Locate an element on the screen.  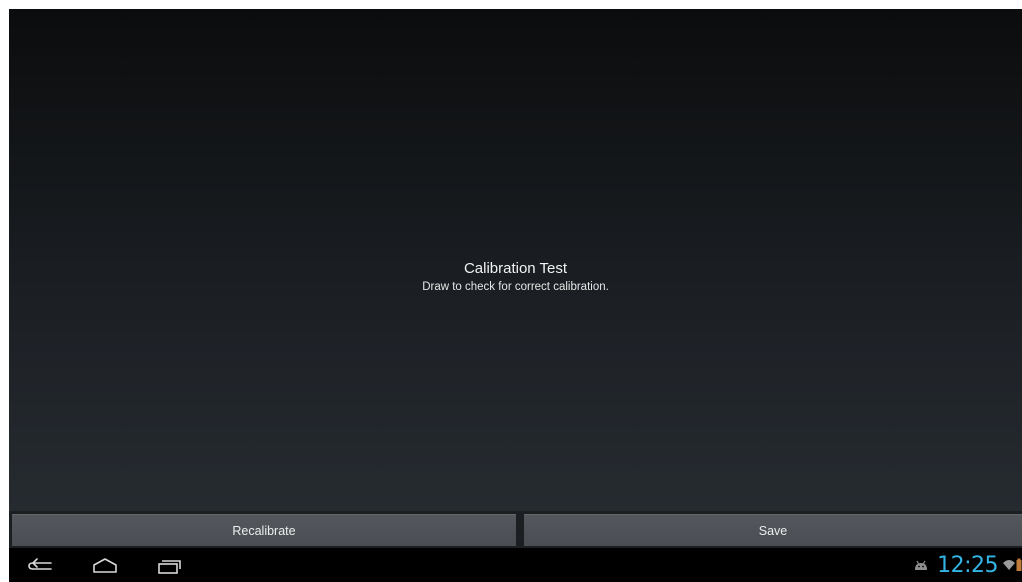
home-icon is located at coordinates (105, 565).